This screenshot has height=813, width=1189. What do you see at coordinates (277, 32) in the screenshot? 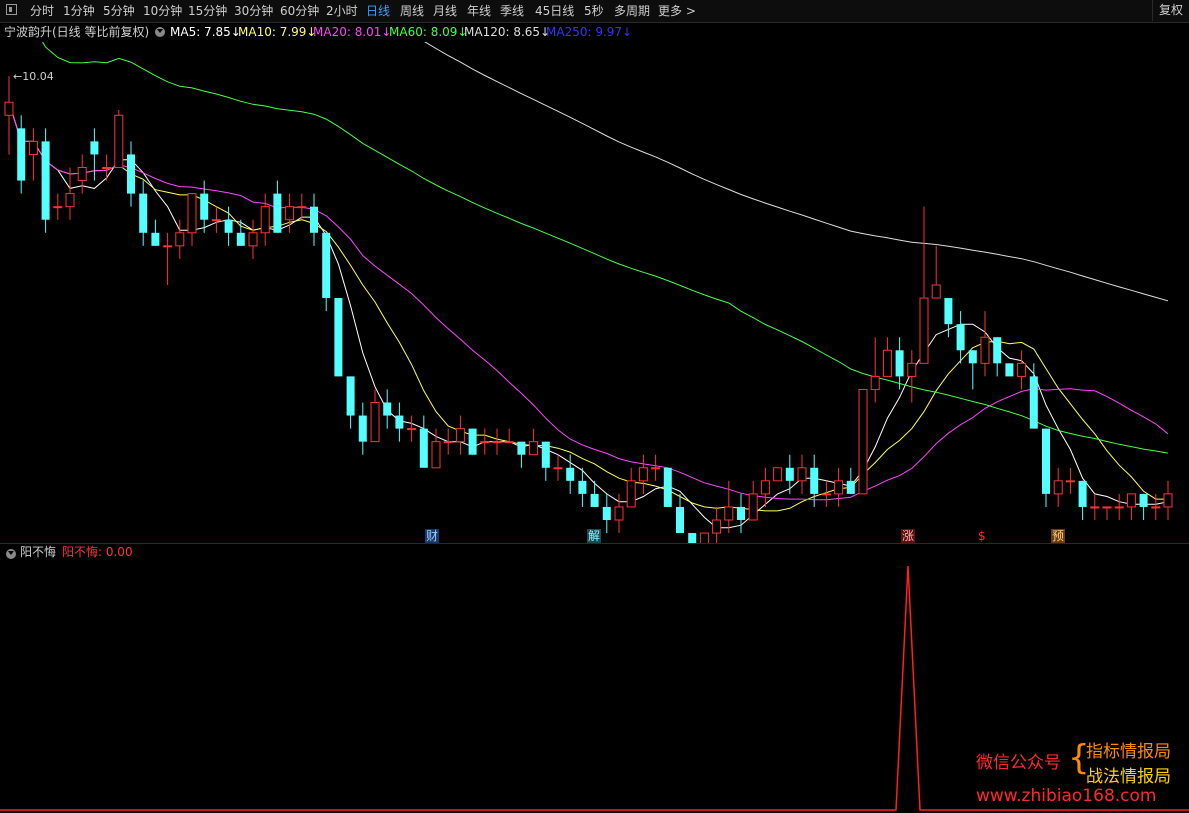
I see `ma-legend-item-1: MA10: 7.99↓` at bounding box center [277, 32].